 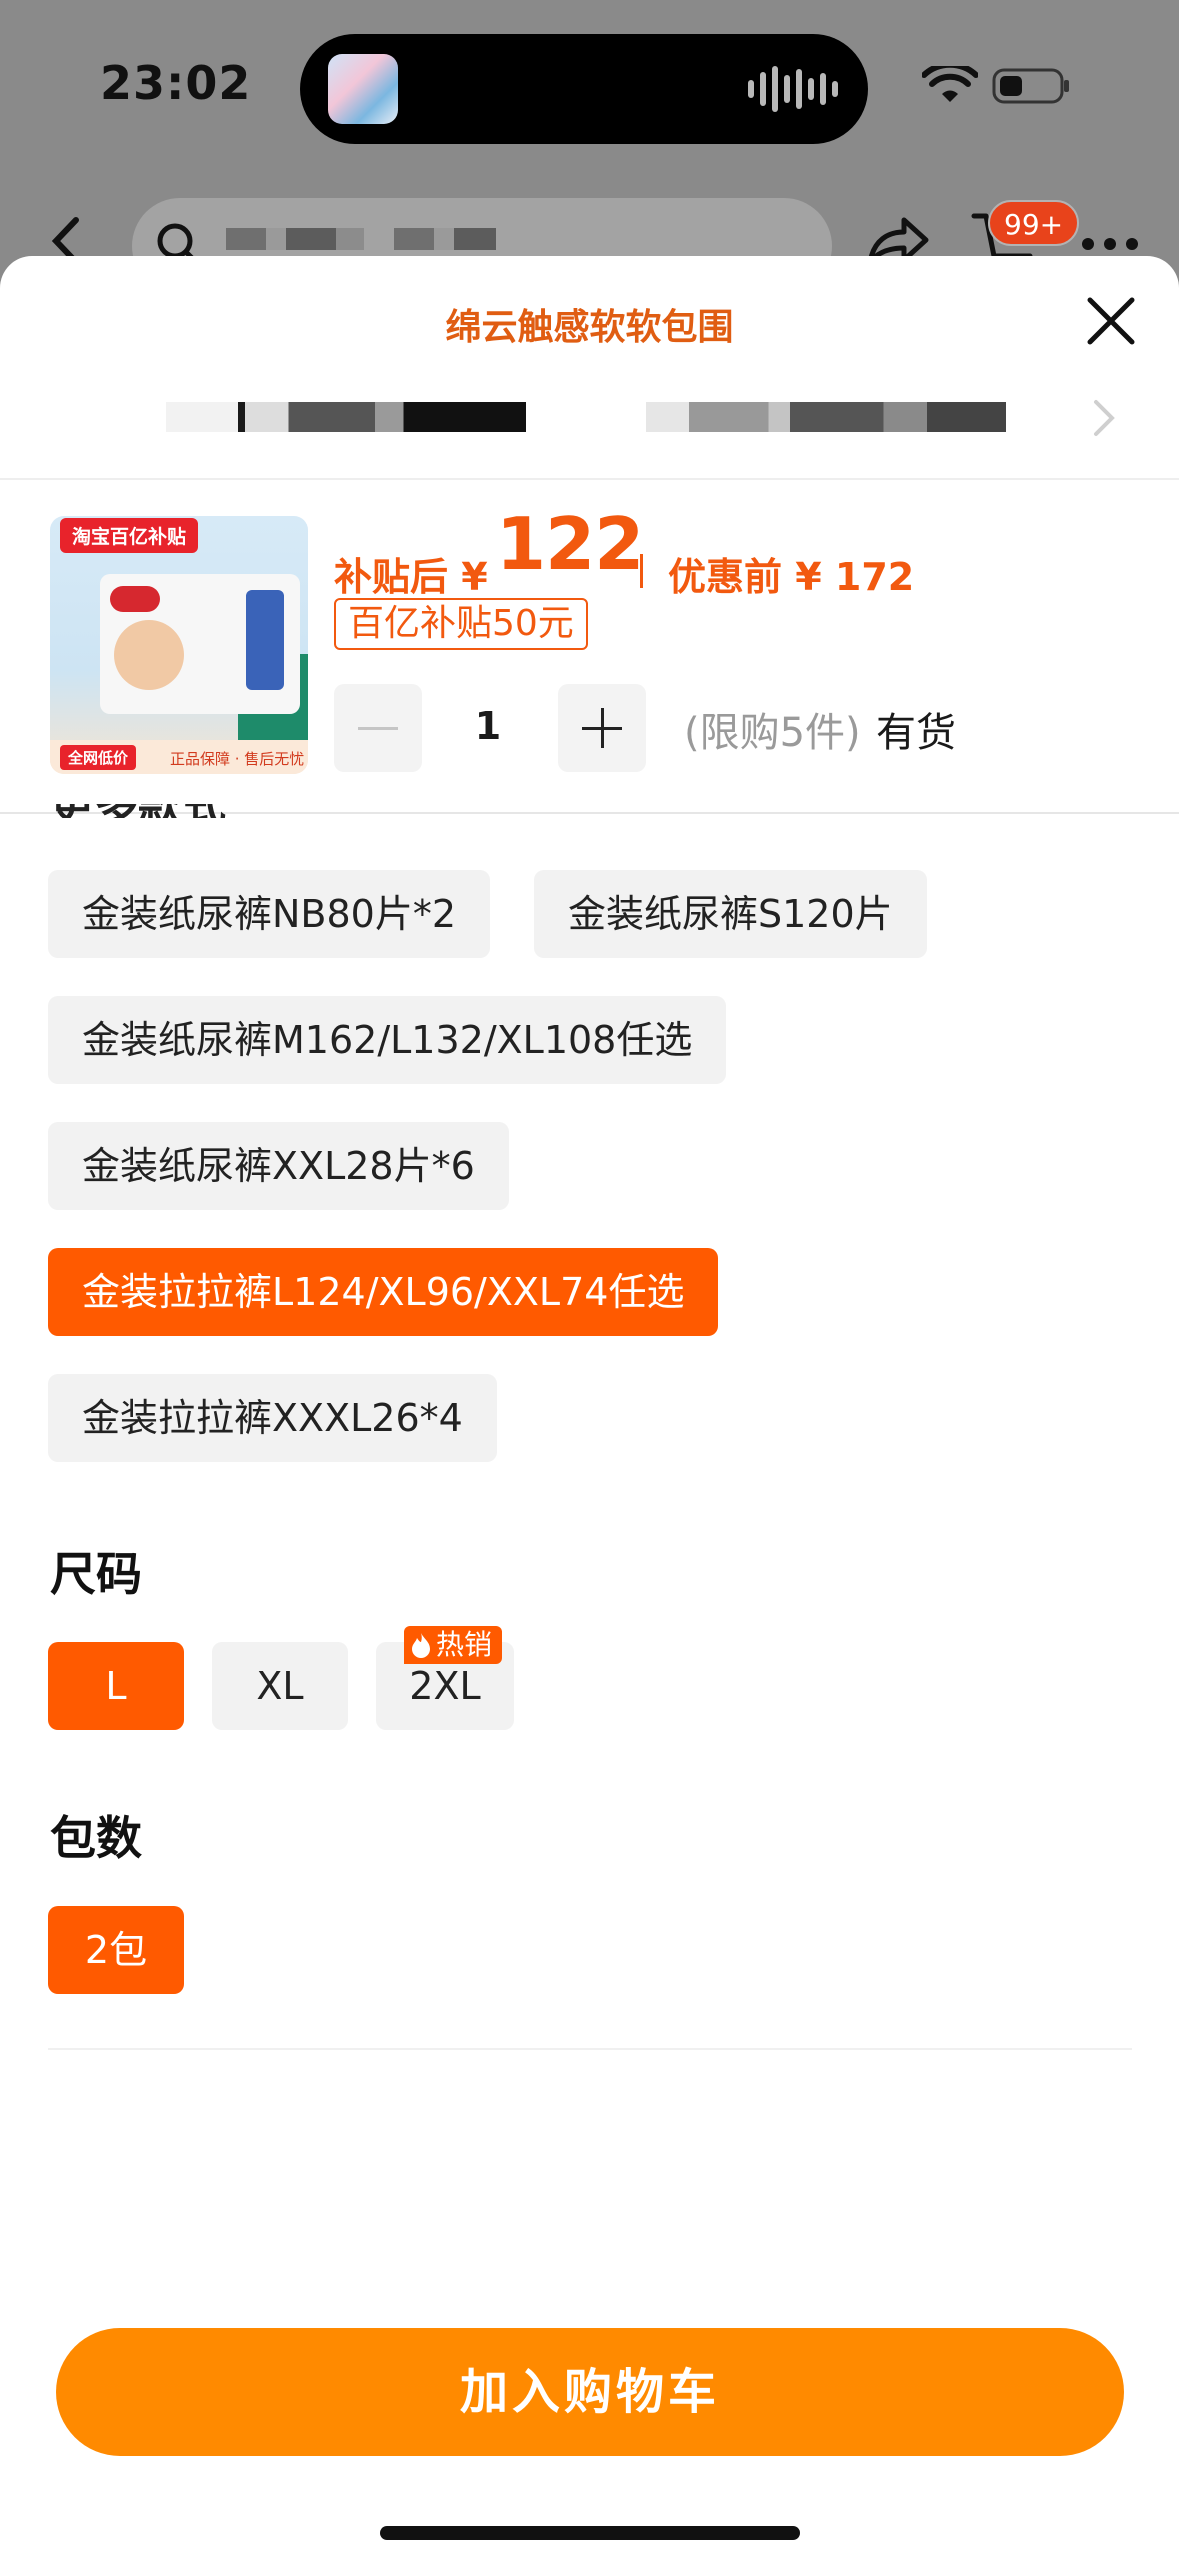 I want to click on hot-badge-label: 热销, so click(x=464, y=1644).